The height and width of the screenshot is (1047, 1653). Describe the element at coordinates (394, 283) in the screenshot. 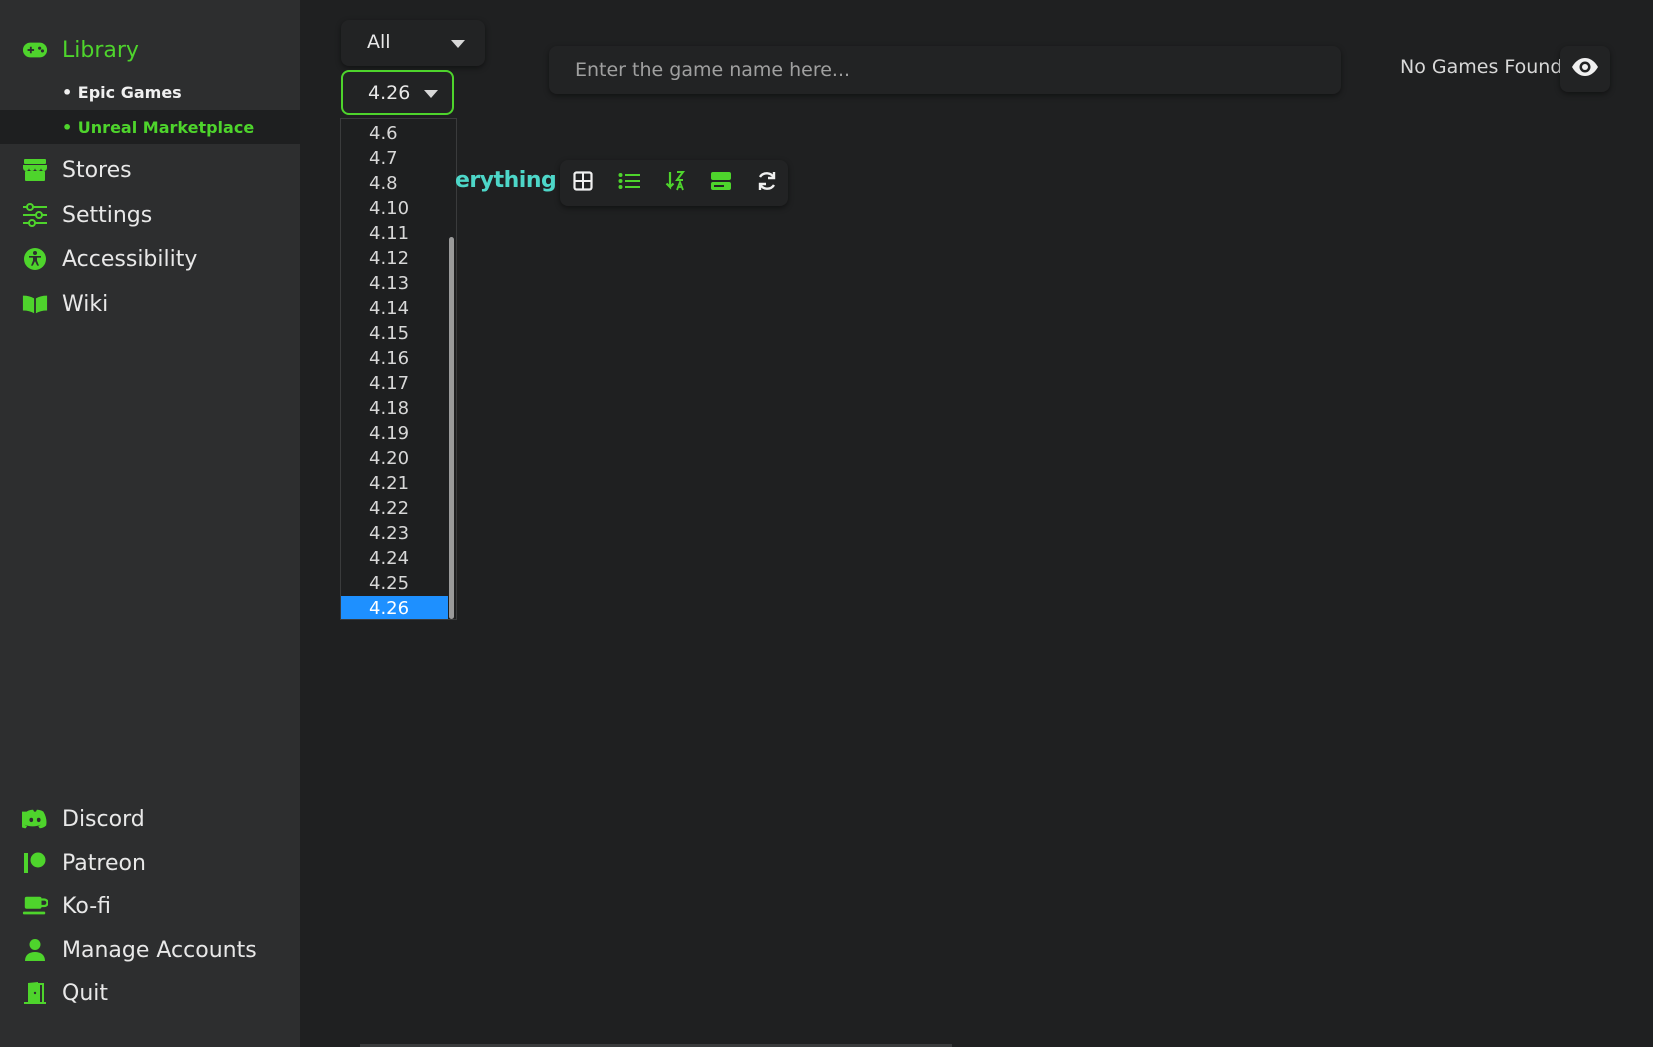

I see `version-option: 4.13` at that location.